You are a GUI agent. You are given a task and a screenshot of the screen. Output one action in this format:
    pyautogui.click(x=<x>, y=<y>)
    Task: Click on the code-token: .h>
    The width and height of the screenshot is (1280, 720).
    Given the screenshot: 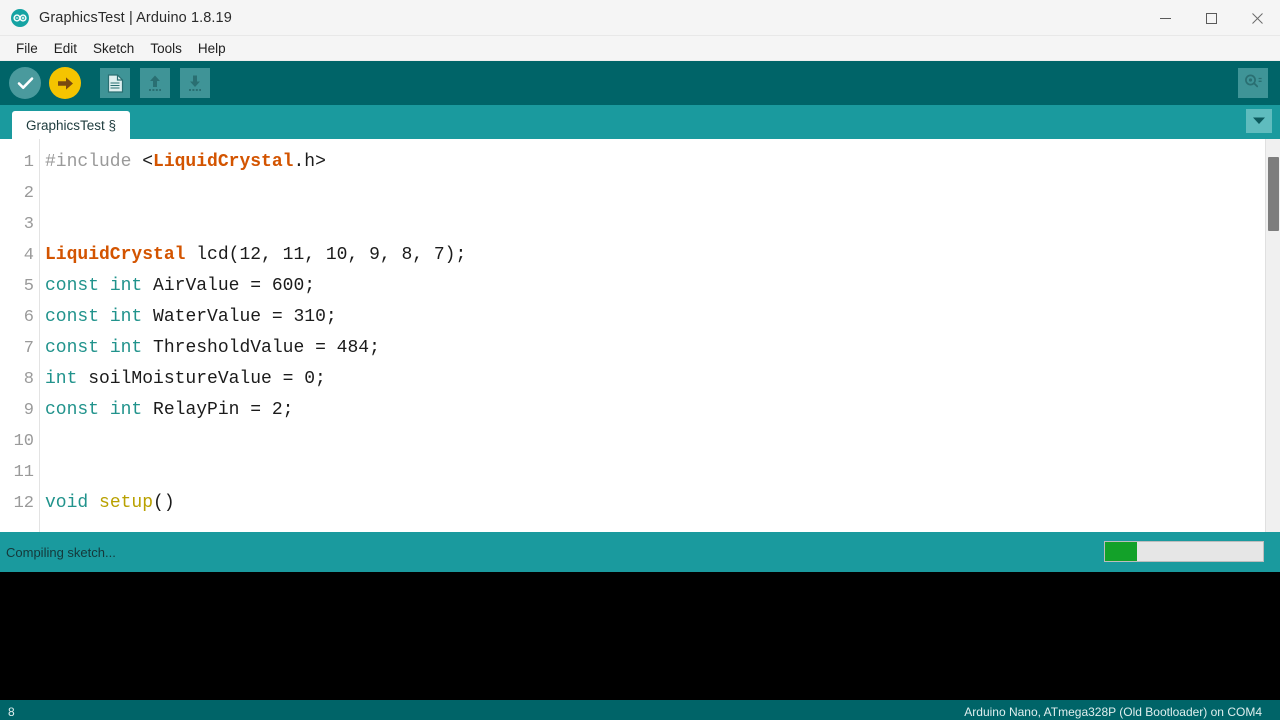 What is the action you would take?
    pyautogui.click(x=309, y=162)
    